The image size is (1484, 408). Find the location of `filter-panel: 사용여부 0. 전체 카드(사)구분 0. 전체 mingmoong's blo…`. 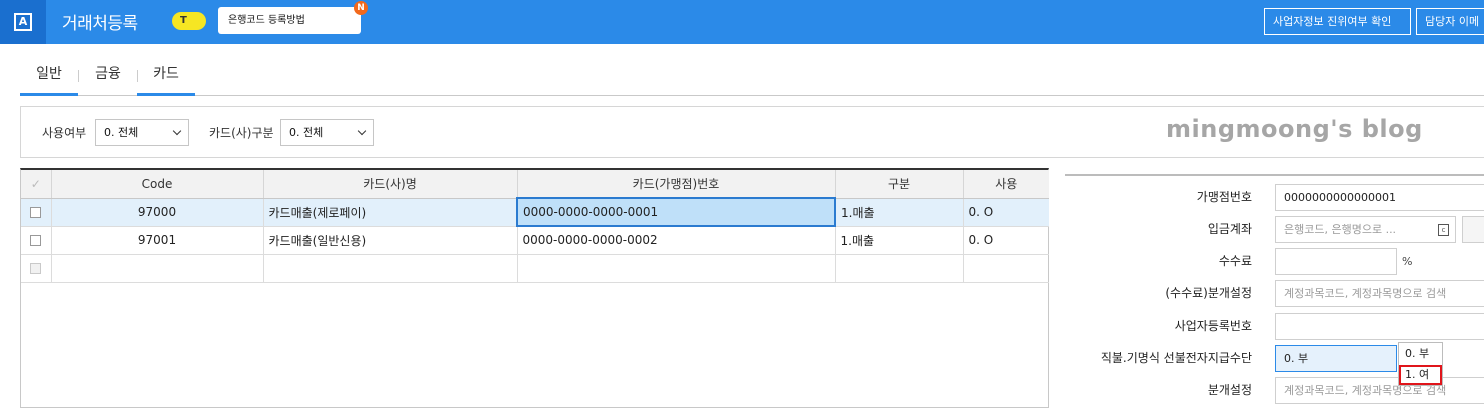

filter-panel: 사용여부 0. 전체 카드(사)구분 0. 전체 mingmoong's blo… is located at coordinates (752, 132).